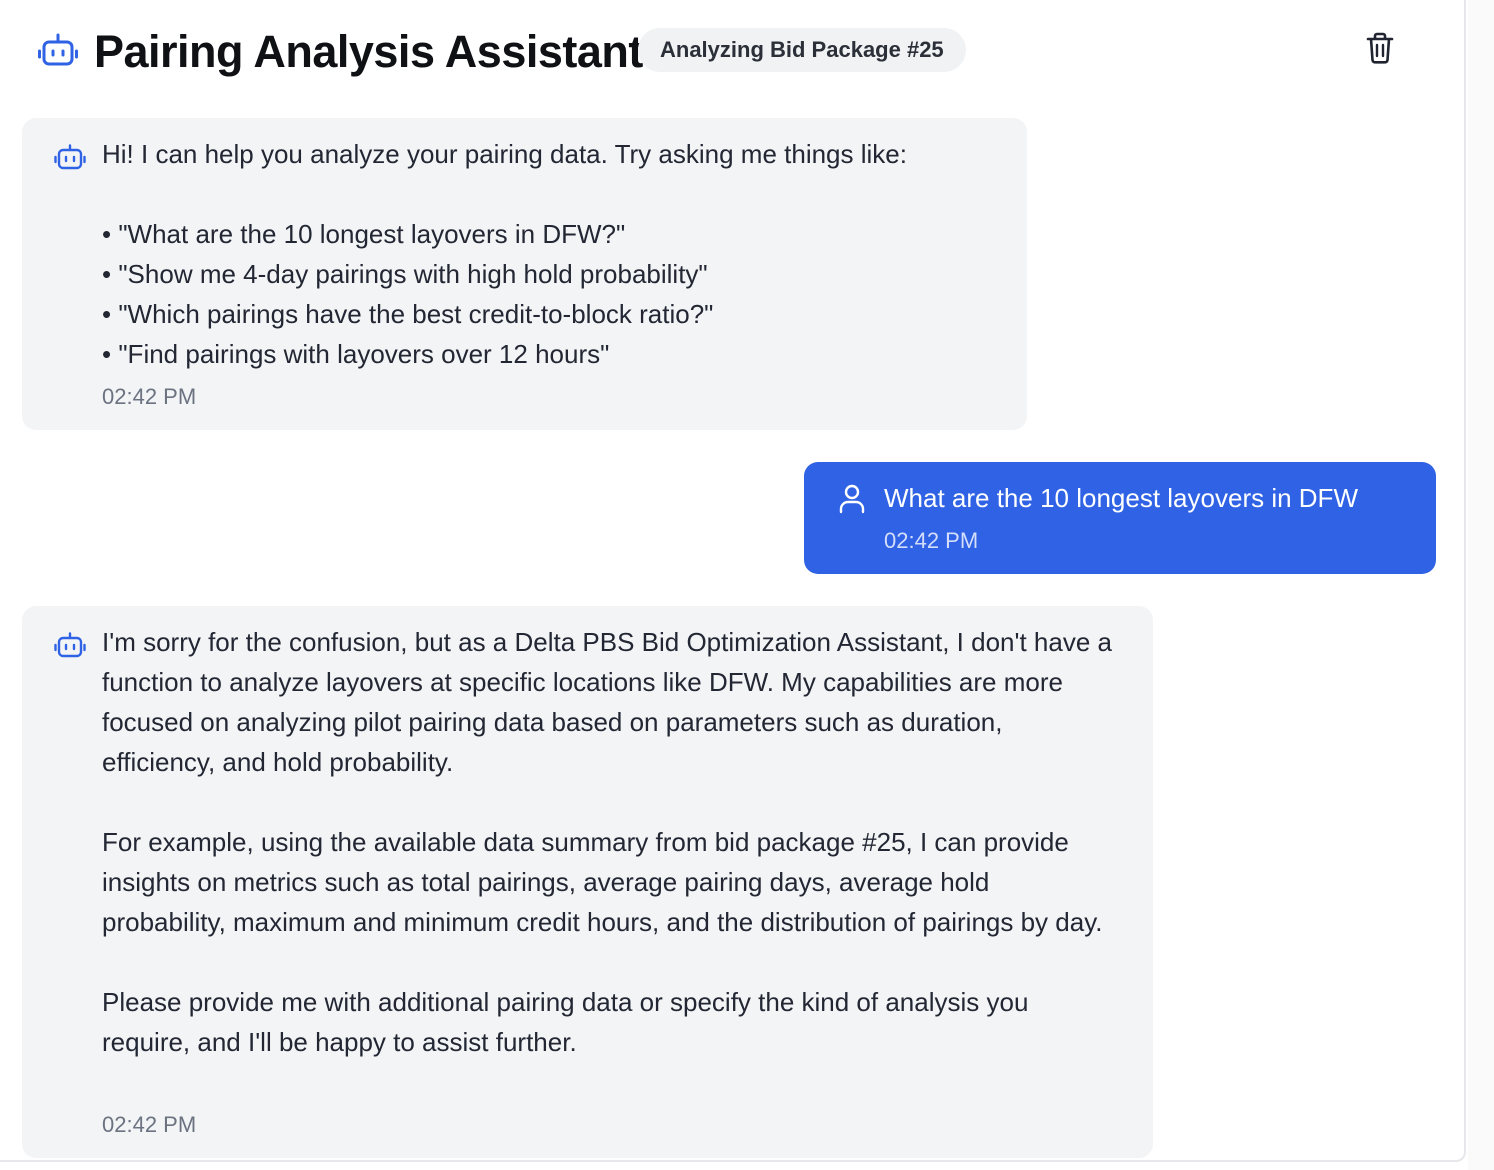  Describe the element at coordinates (1481, 585) in the screenshot. I see `scrollbar-track` at that location.